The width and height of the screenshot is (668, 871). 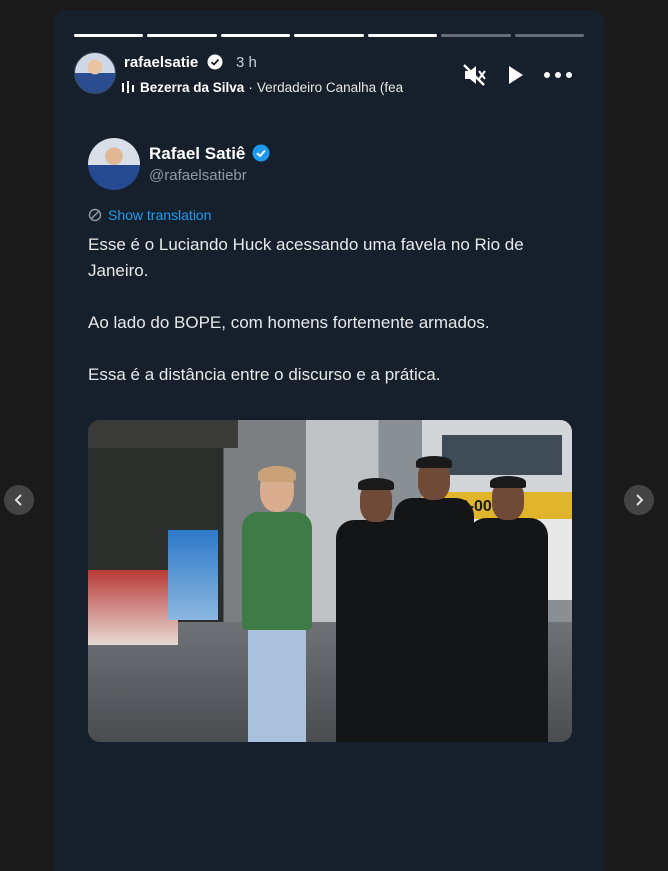 What do you see at coordinates (163, 434) in the screenshot?
I see `photo-awning` at bounding box center [163, 434].